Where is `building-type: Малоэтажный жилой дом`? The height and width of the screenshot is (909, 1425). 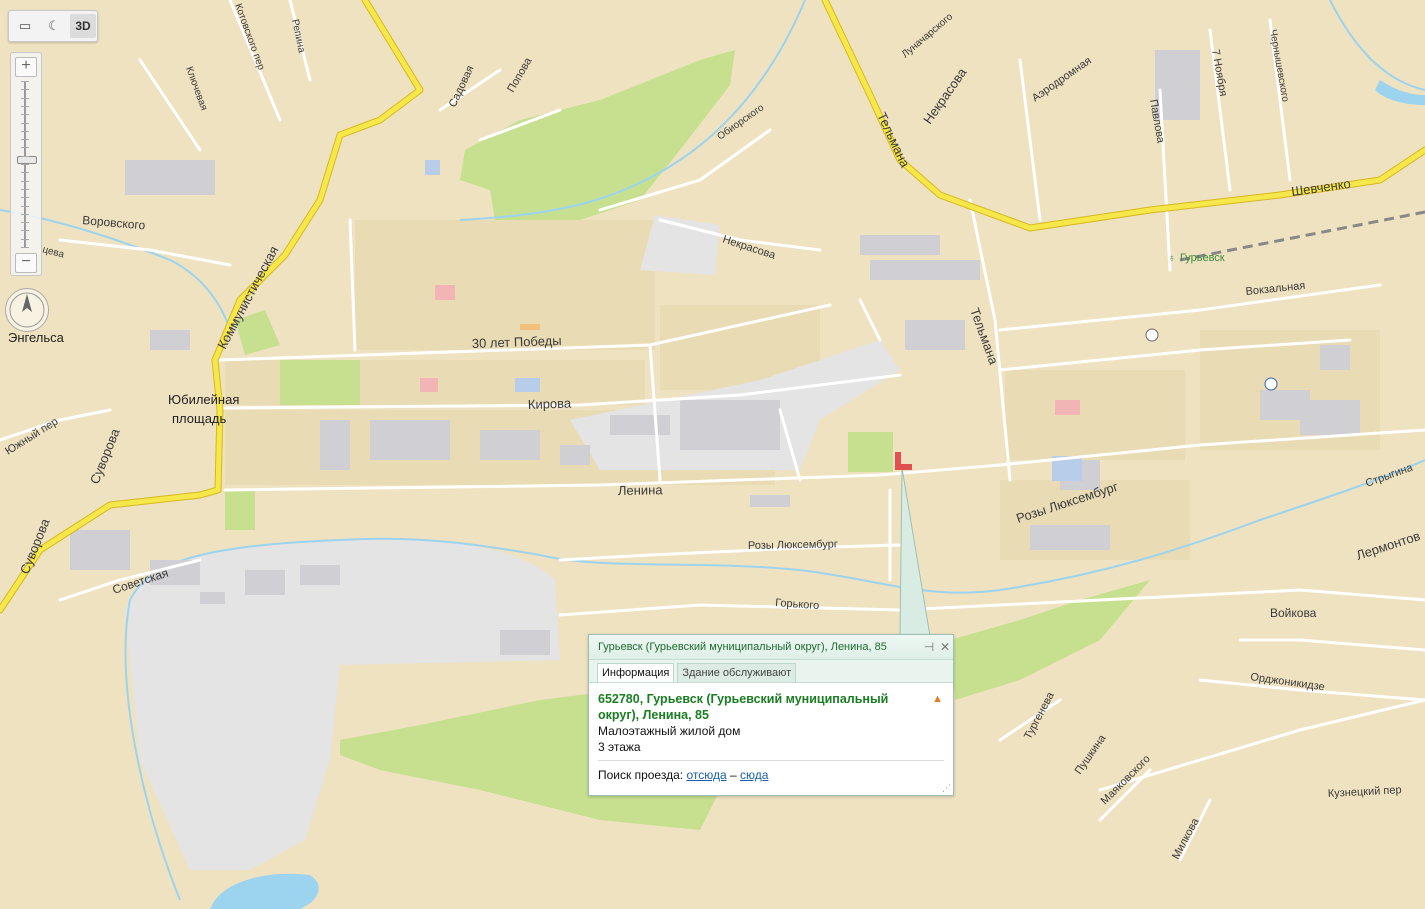
building-type: Малоэтажный жилой дом is located at coordinates (669, 731).